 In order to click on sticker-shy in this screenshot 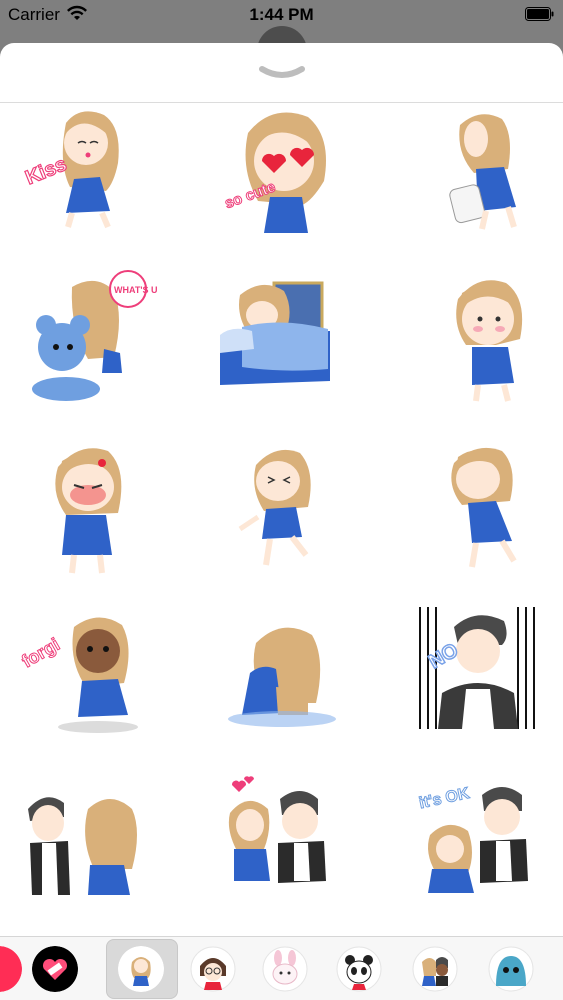, I will do `click(486, 339)`.